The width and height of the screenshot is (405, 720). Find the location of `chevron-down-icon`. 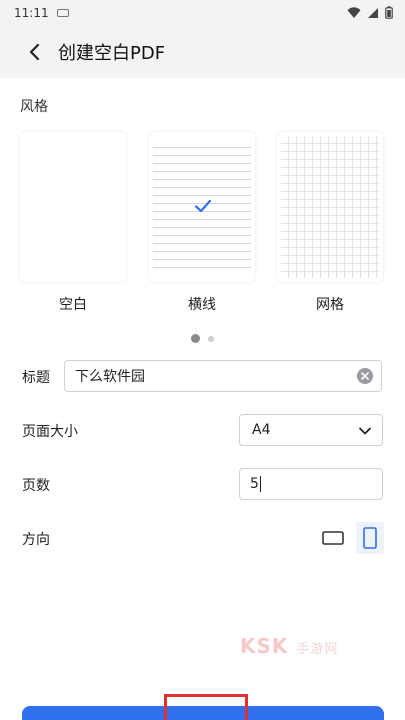

chevron-down-icon is located at coordinates (365, 431).